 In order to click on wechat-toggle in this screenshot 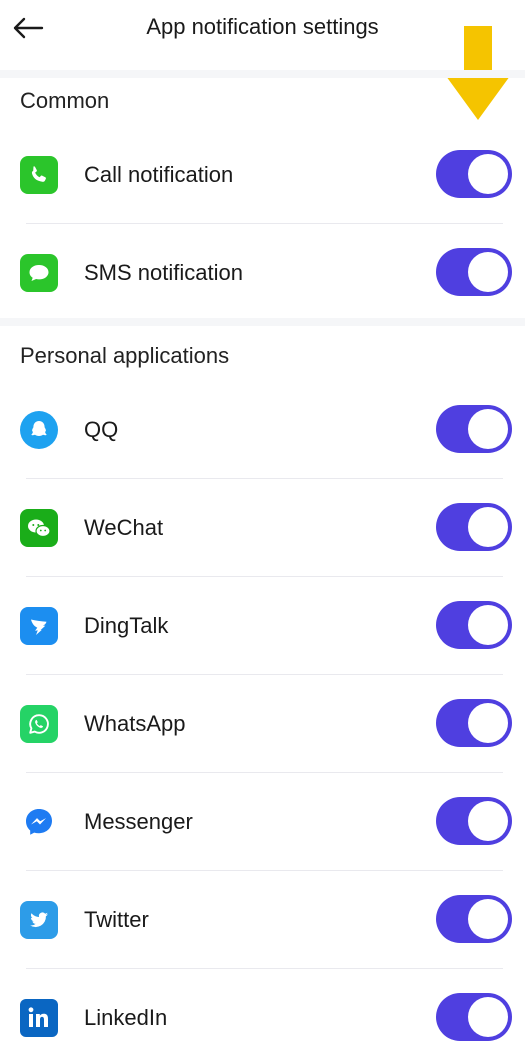, I will do `click(474, 527)`.